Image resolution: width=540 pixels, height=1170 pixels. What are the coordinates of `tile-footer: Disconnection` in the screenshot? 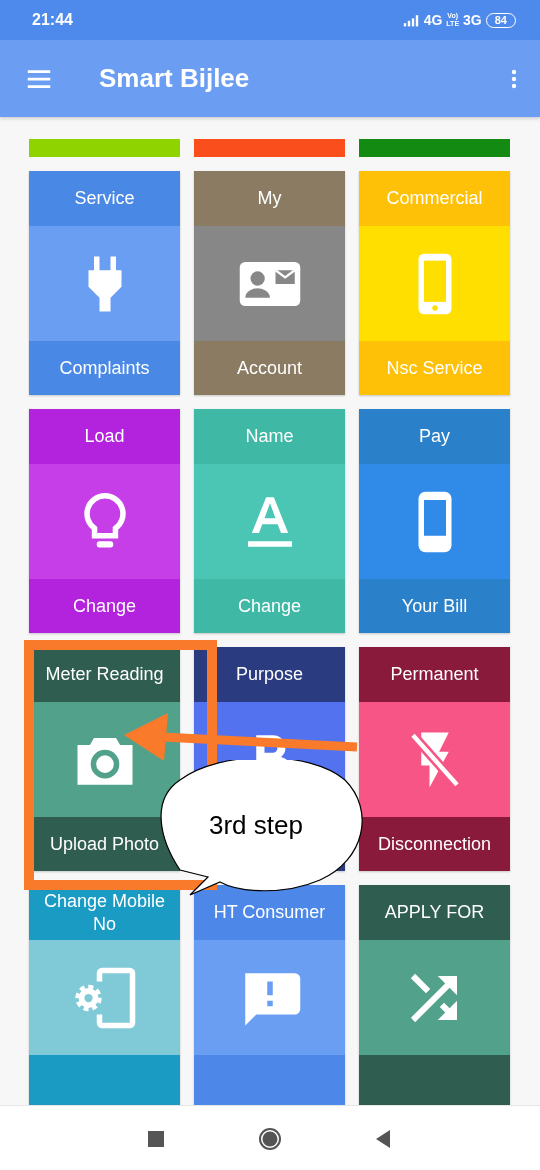 It's located at (434, 844).